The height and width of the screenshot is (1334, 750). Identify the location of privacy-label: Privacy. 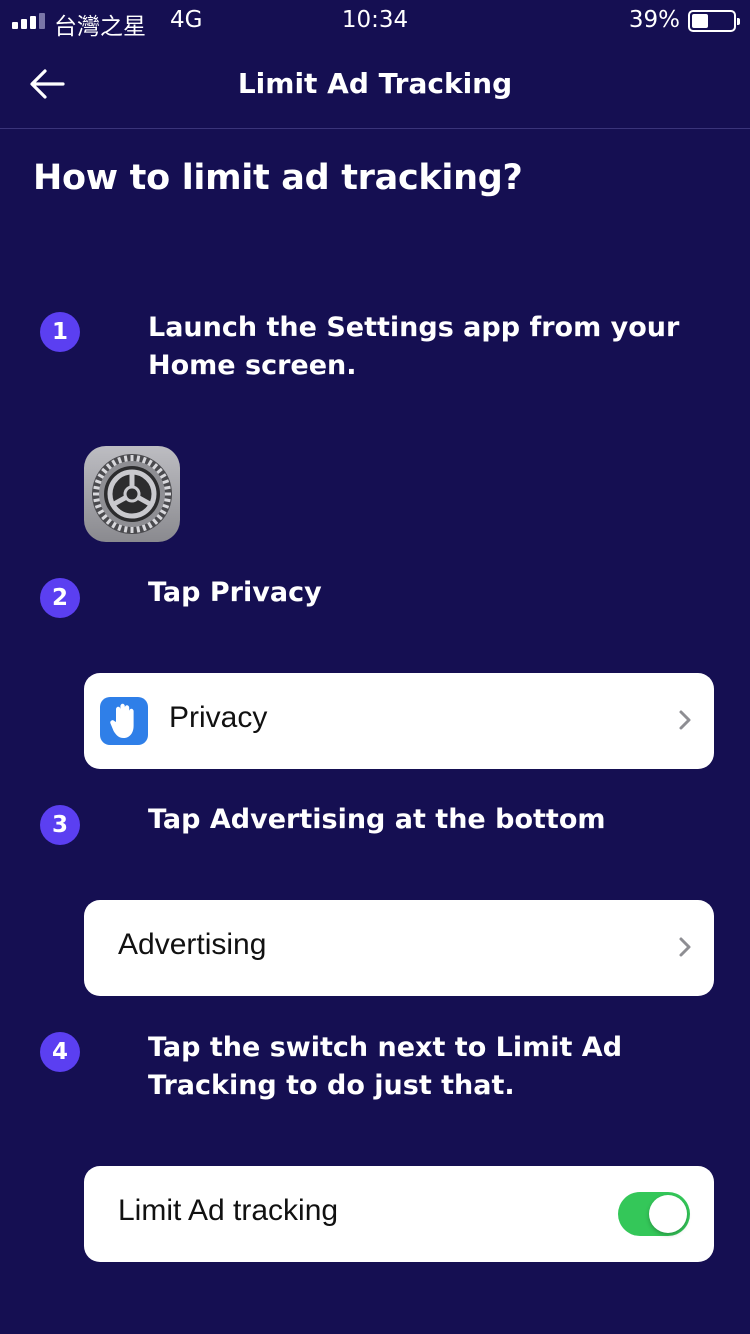
(218, 717).